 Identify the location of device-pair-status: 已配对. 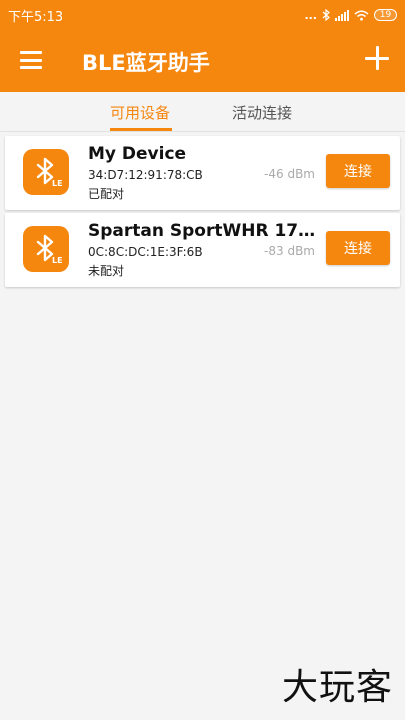
(106, 194).